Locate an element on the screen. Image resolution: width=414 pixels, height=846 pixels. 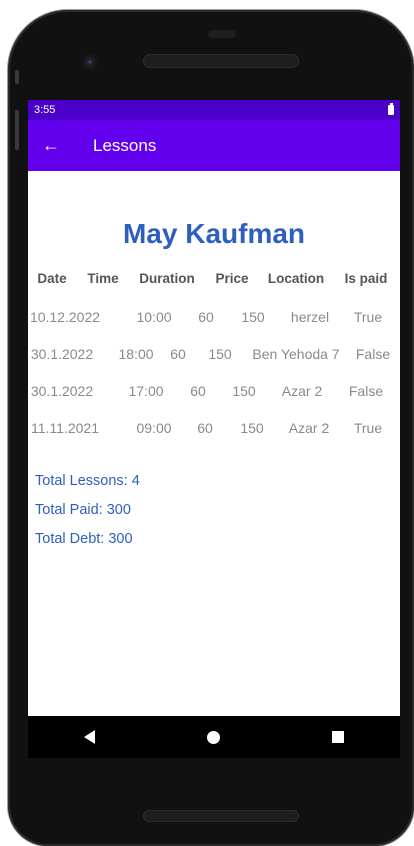
status-bar: 3:55 is located at coordinates (214, 110).